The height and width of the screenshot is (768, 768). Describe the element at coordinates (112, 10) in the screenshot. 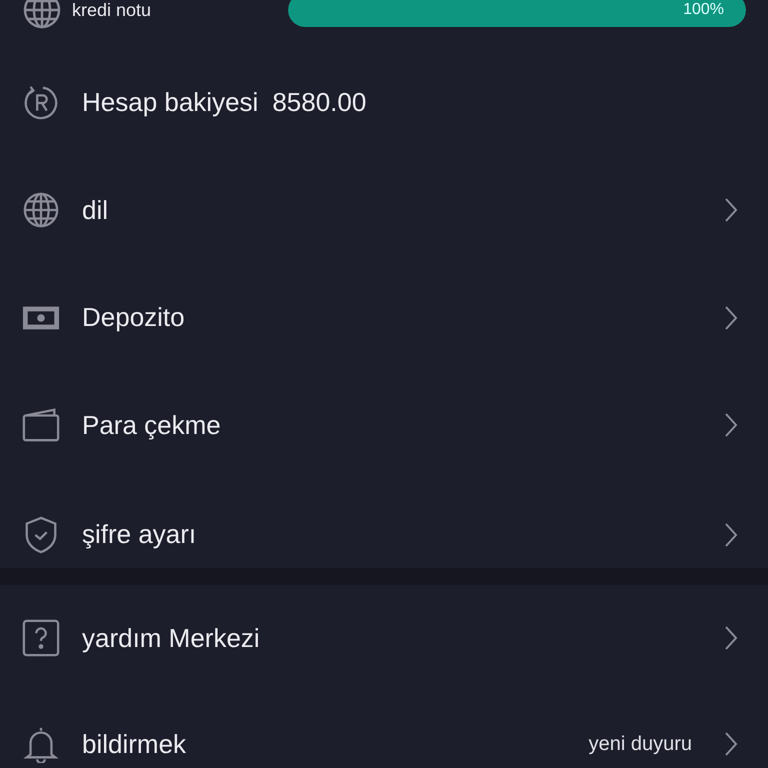

I see `credit-label: kredi notu` at that location.